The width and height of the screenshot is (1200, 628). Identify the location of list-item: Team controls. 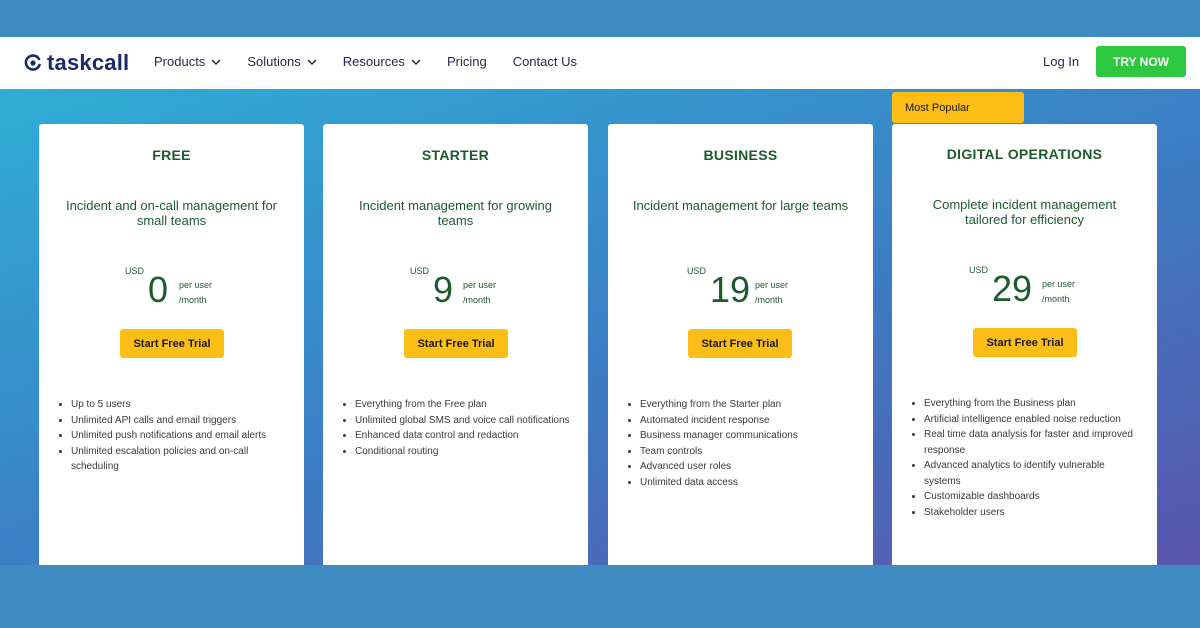
(744, 452).